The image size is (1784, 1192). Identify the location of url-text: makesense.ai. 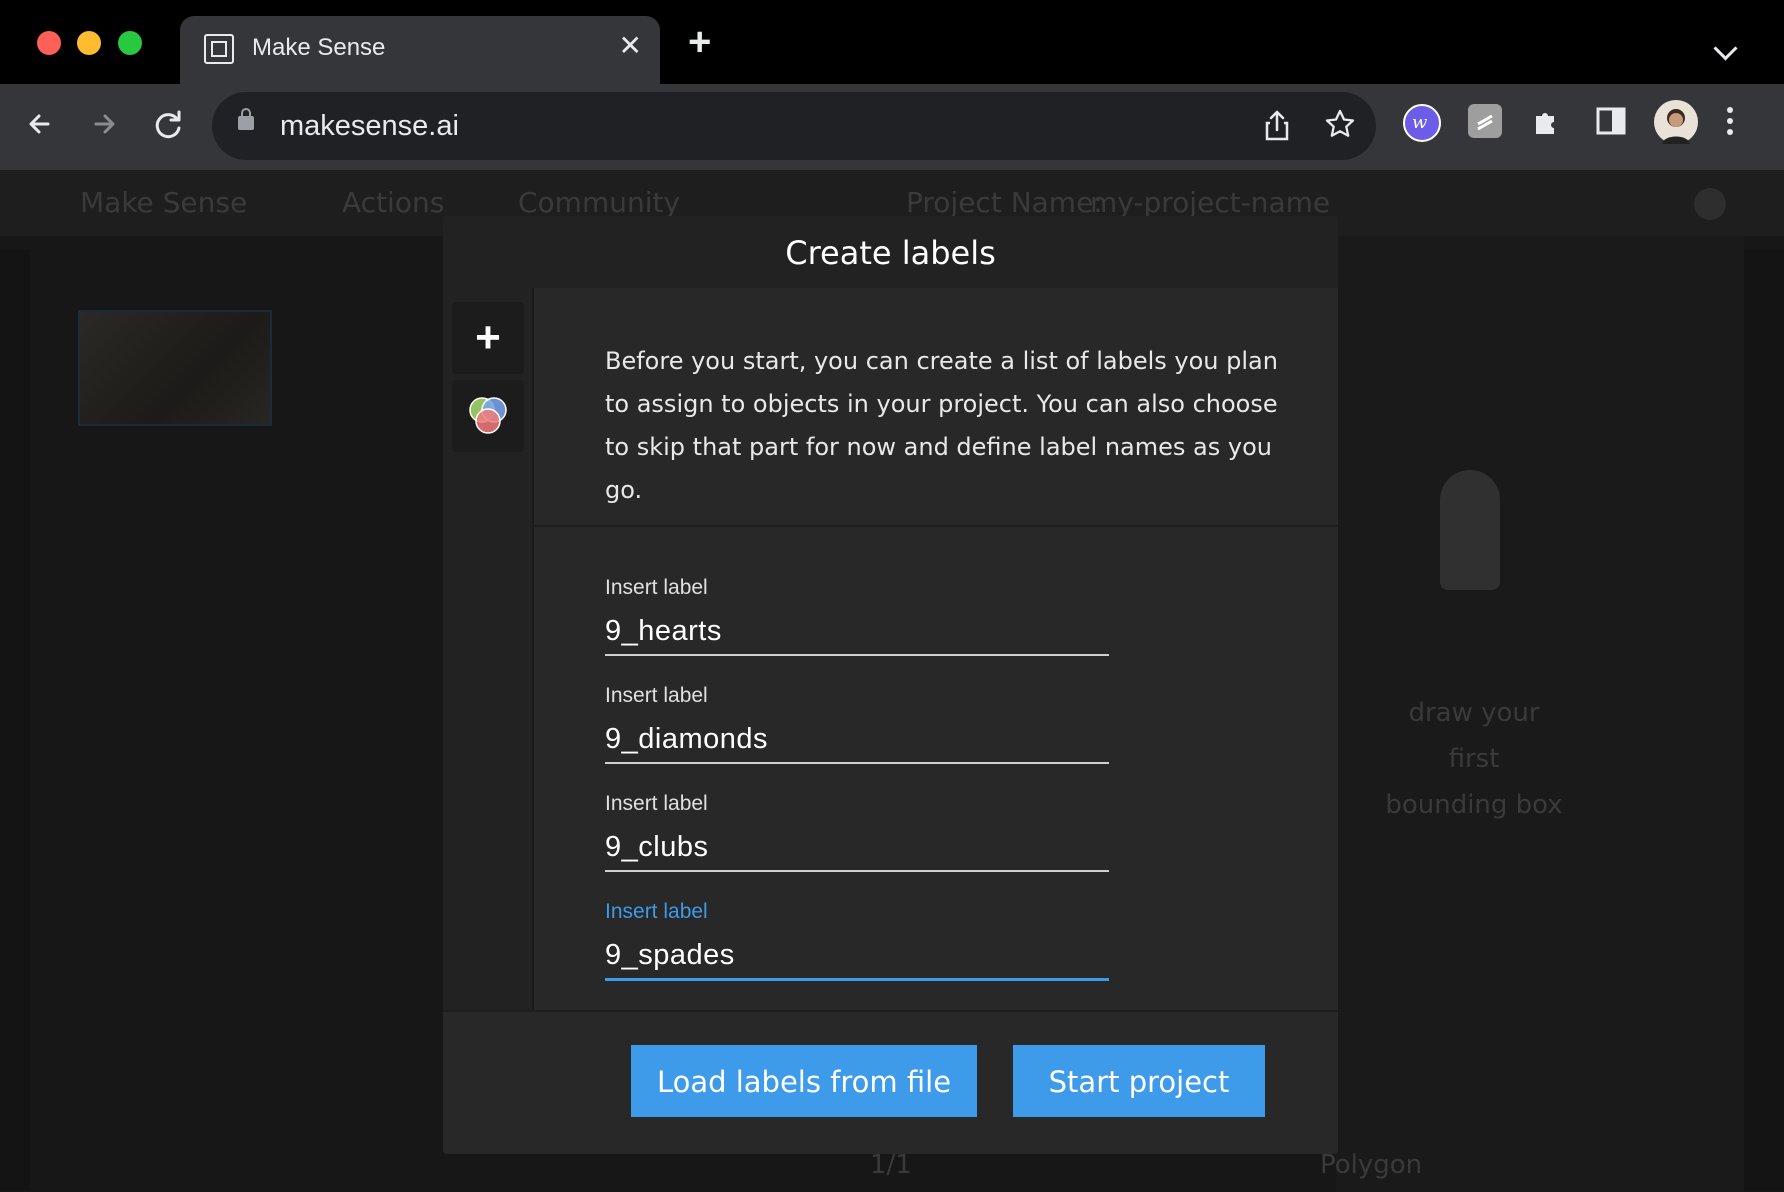
(369, 126).